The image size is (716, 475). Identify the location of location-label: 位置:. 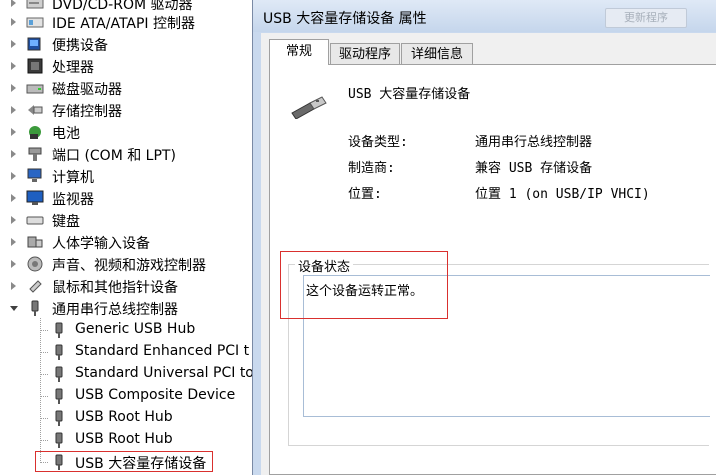
(365, 194).